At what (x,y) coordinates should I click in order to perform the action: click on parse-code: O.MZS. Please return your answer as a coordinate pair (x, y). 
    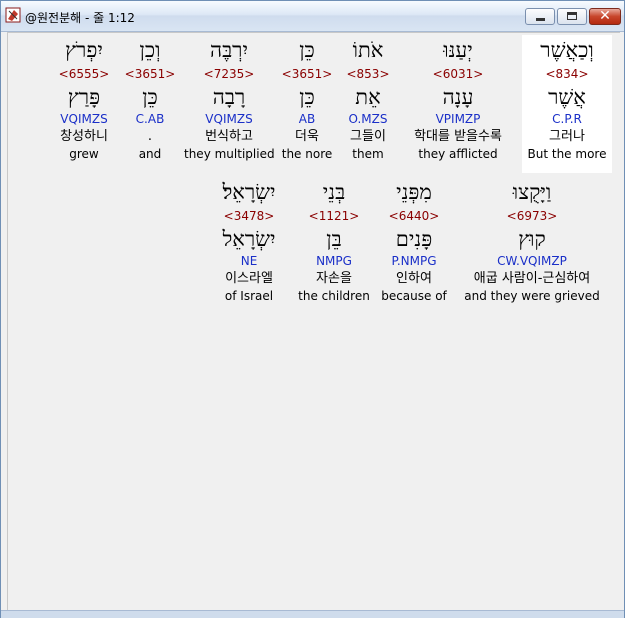
    Looking at the image, I should click on (368, 119).